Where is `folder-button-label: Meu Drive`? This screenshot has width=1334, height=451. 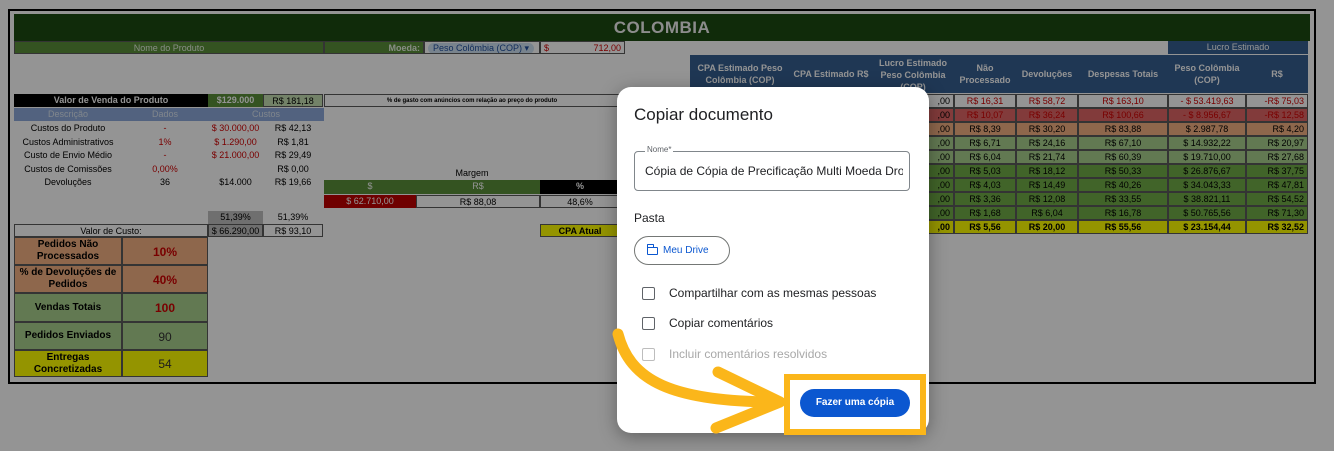 folder-button-label: Meu Drive is located at coordinates (686, 250).